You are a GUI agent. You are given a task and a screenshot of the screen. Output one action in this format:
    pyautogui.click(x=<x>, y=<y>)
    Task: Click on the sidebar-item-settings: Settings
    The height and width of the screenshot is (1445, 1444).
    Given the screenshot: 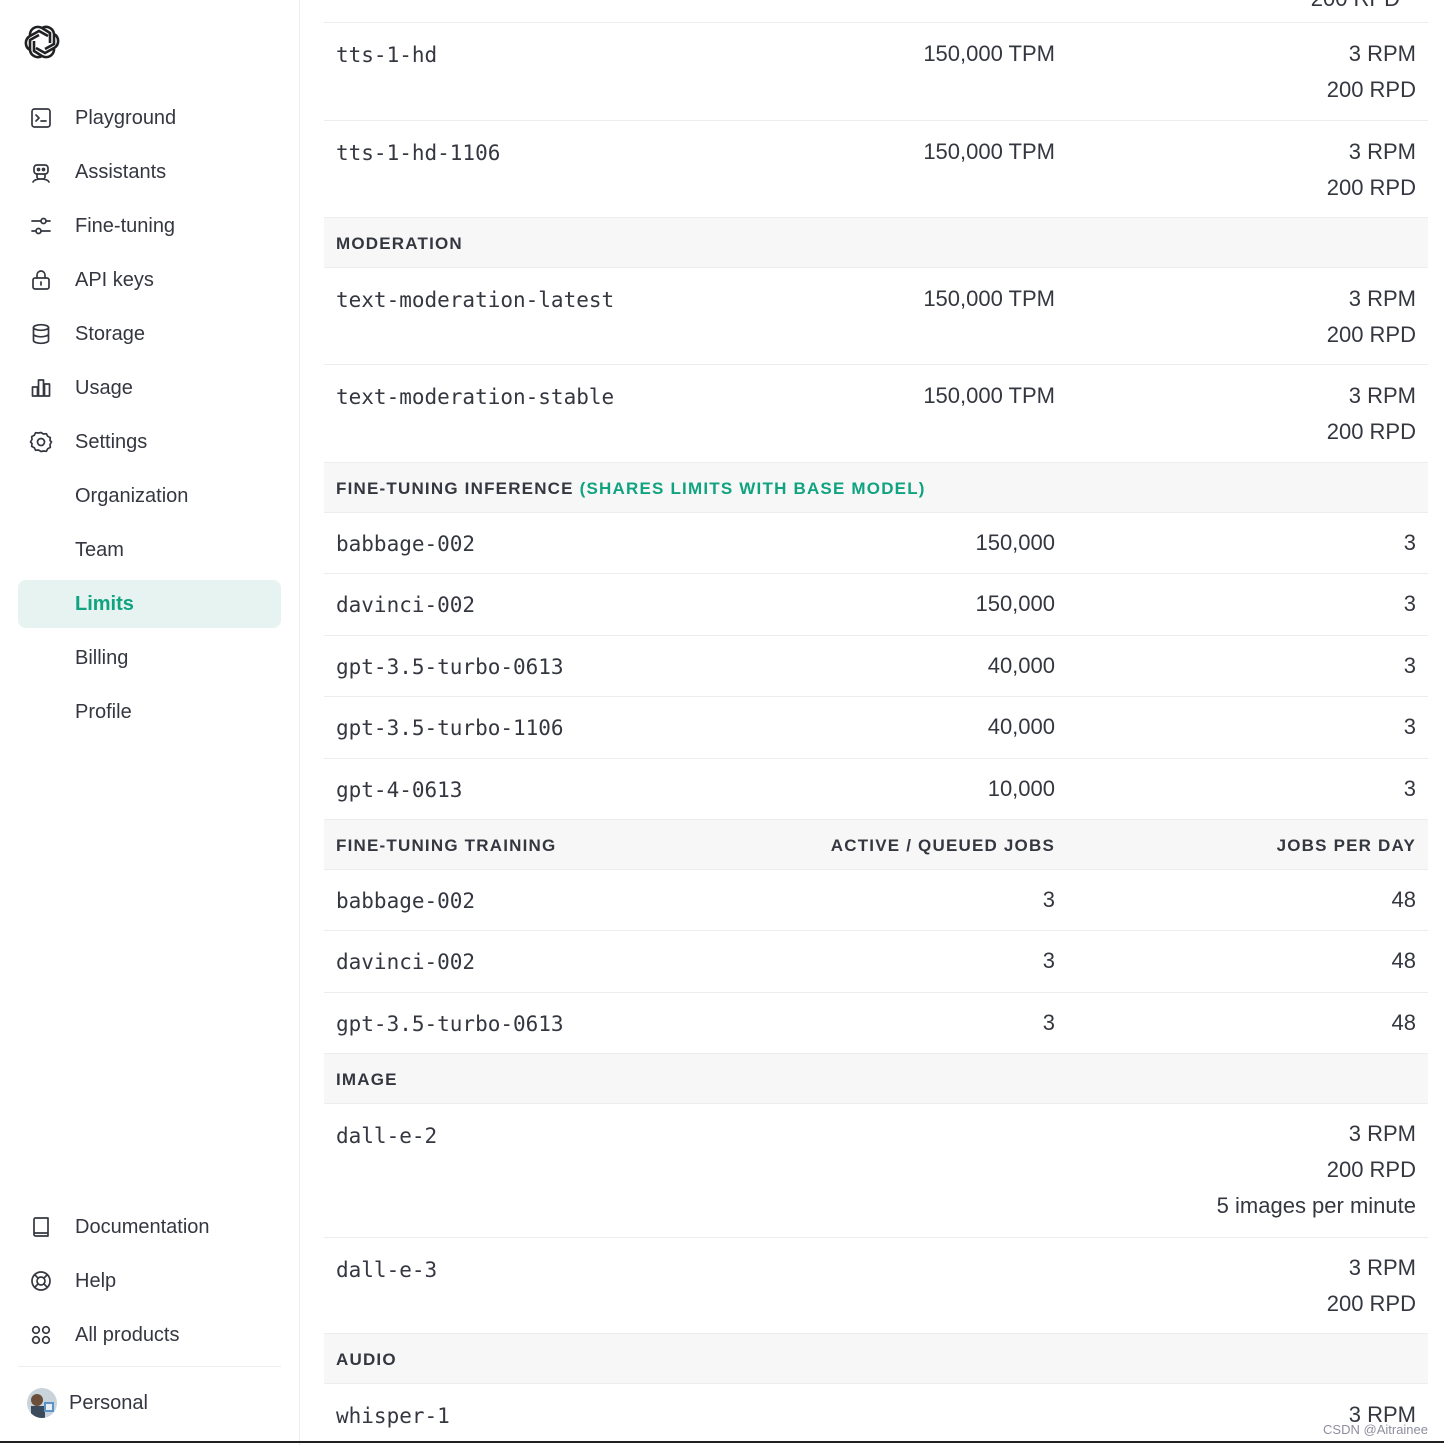 What is the action you would take?
    pyautogui.click(x=149, y=442)
    